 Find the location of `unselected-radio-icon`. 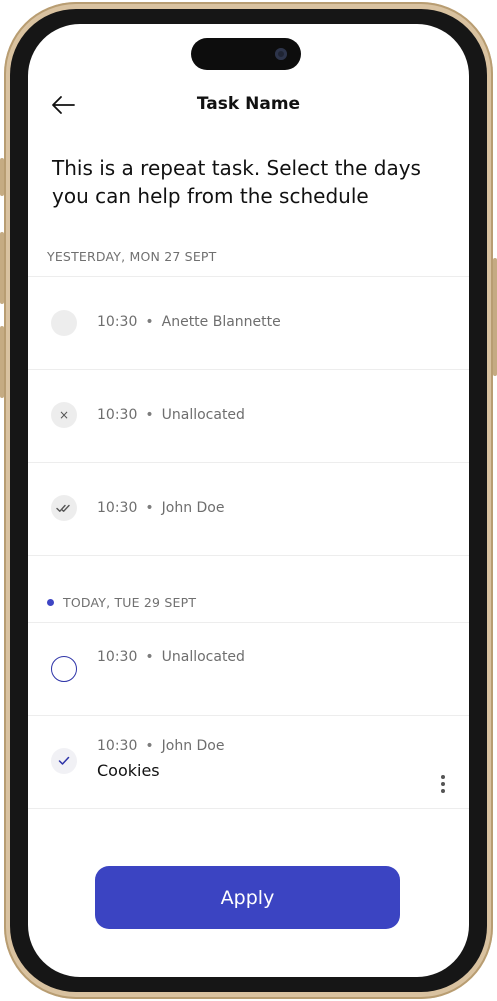

unselected-radio-icon is located at coordinates (64, 669).